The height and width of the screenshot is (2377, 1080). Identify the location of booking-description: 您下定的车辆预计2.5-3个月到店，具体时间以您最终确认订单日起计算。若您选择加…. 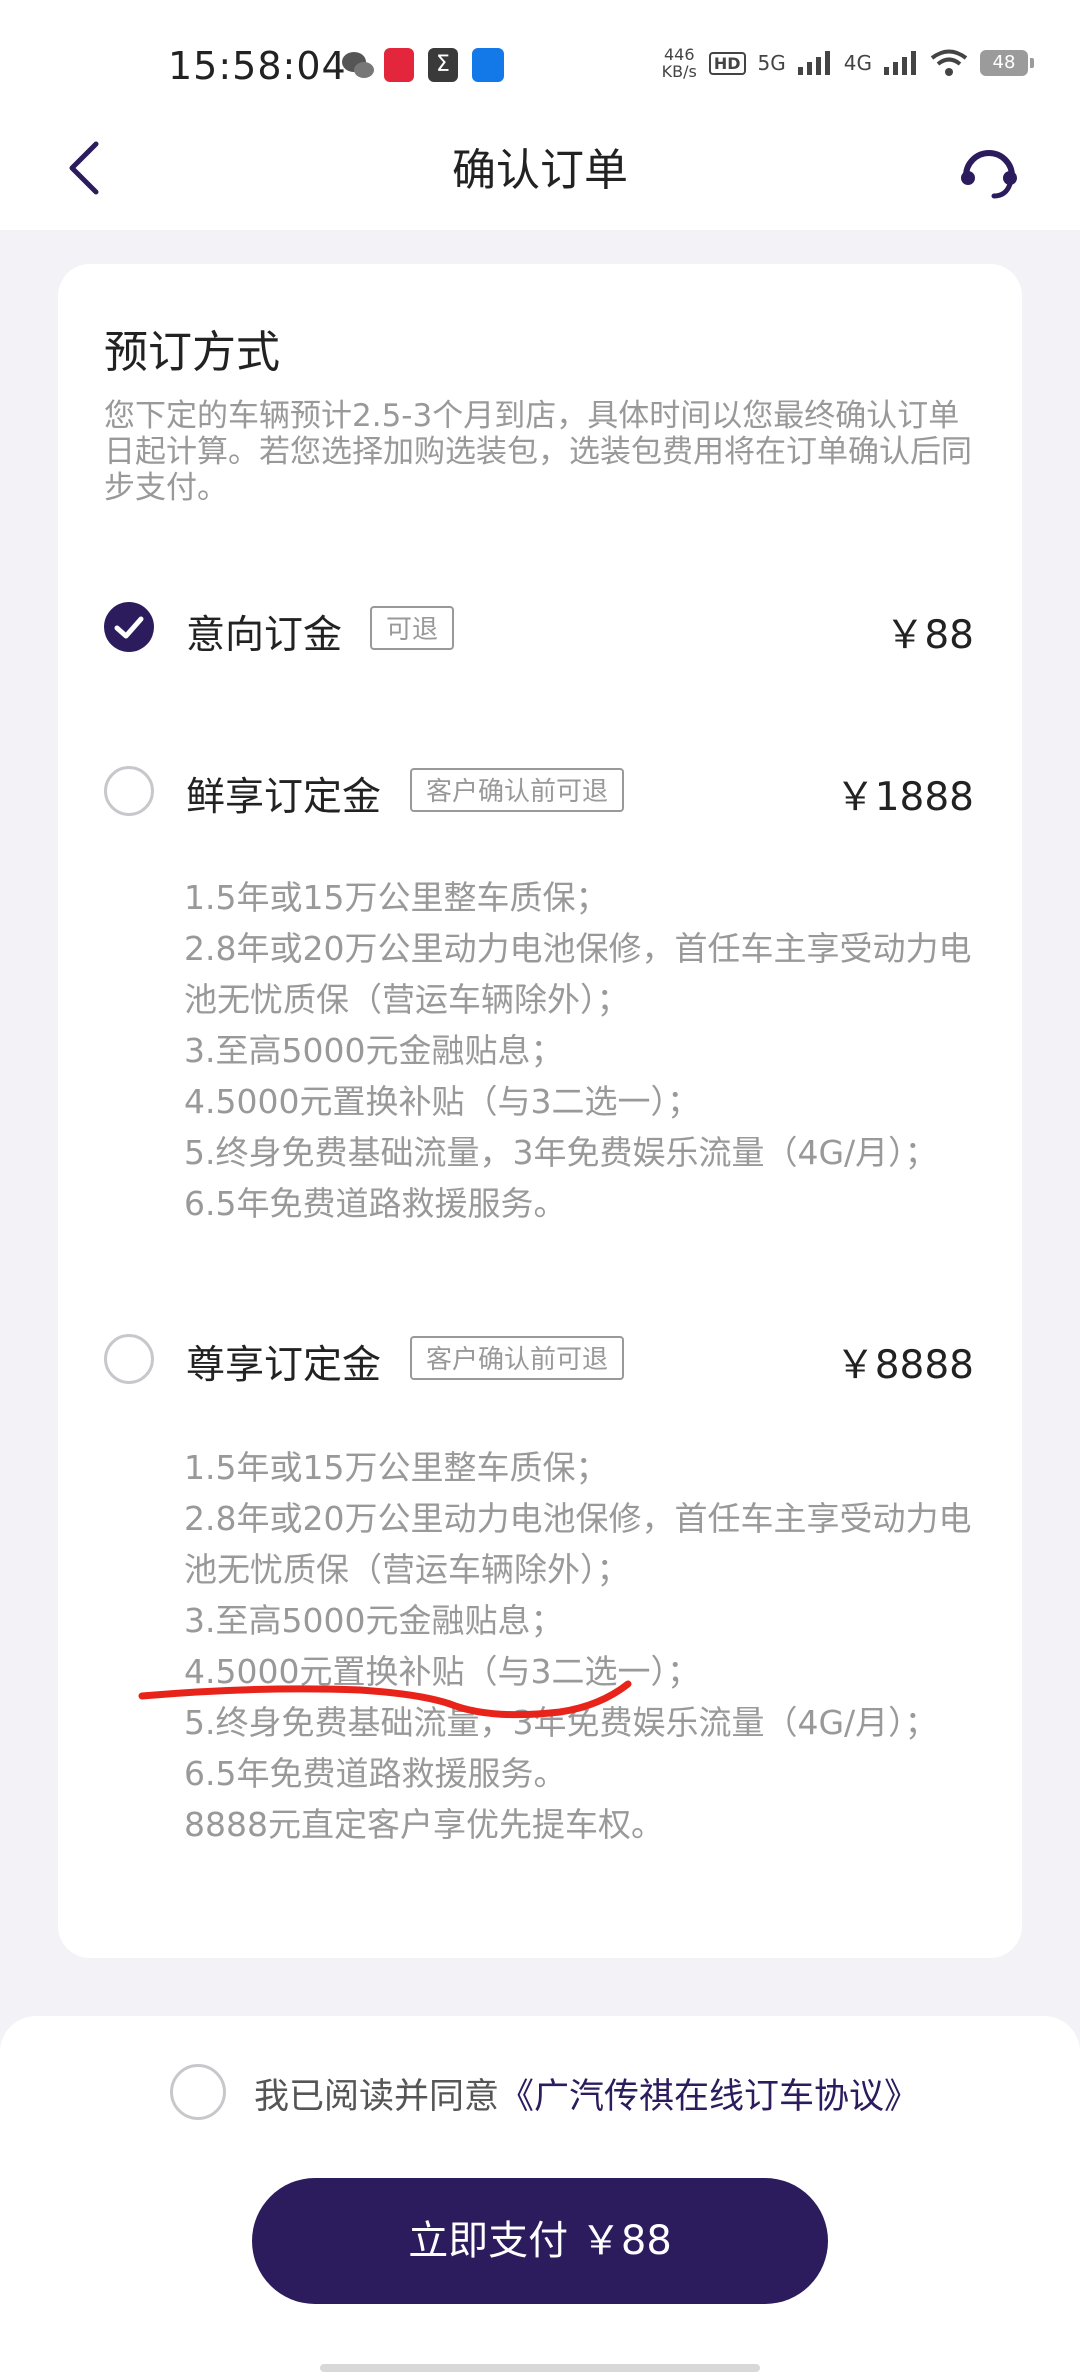
(538, 452).